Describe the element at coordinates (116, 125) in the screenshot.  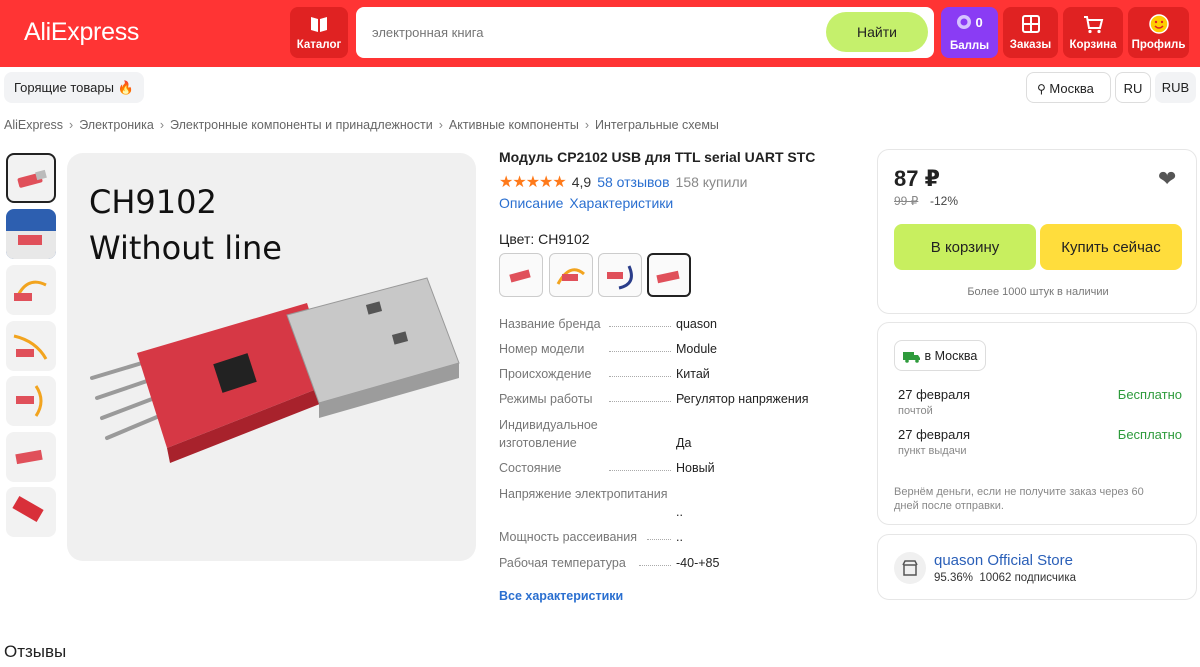
I see `breadcrumb-item: Электроника` at that location.